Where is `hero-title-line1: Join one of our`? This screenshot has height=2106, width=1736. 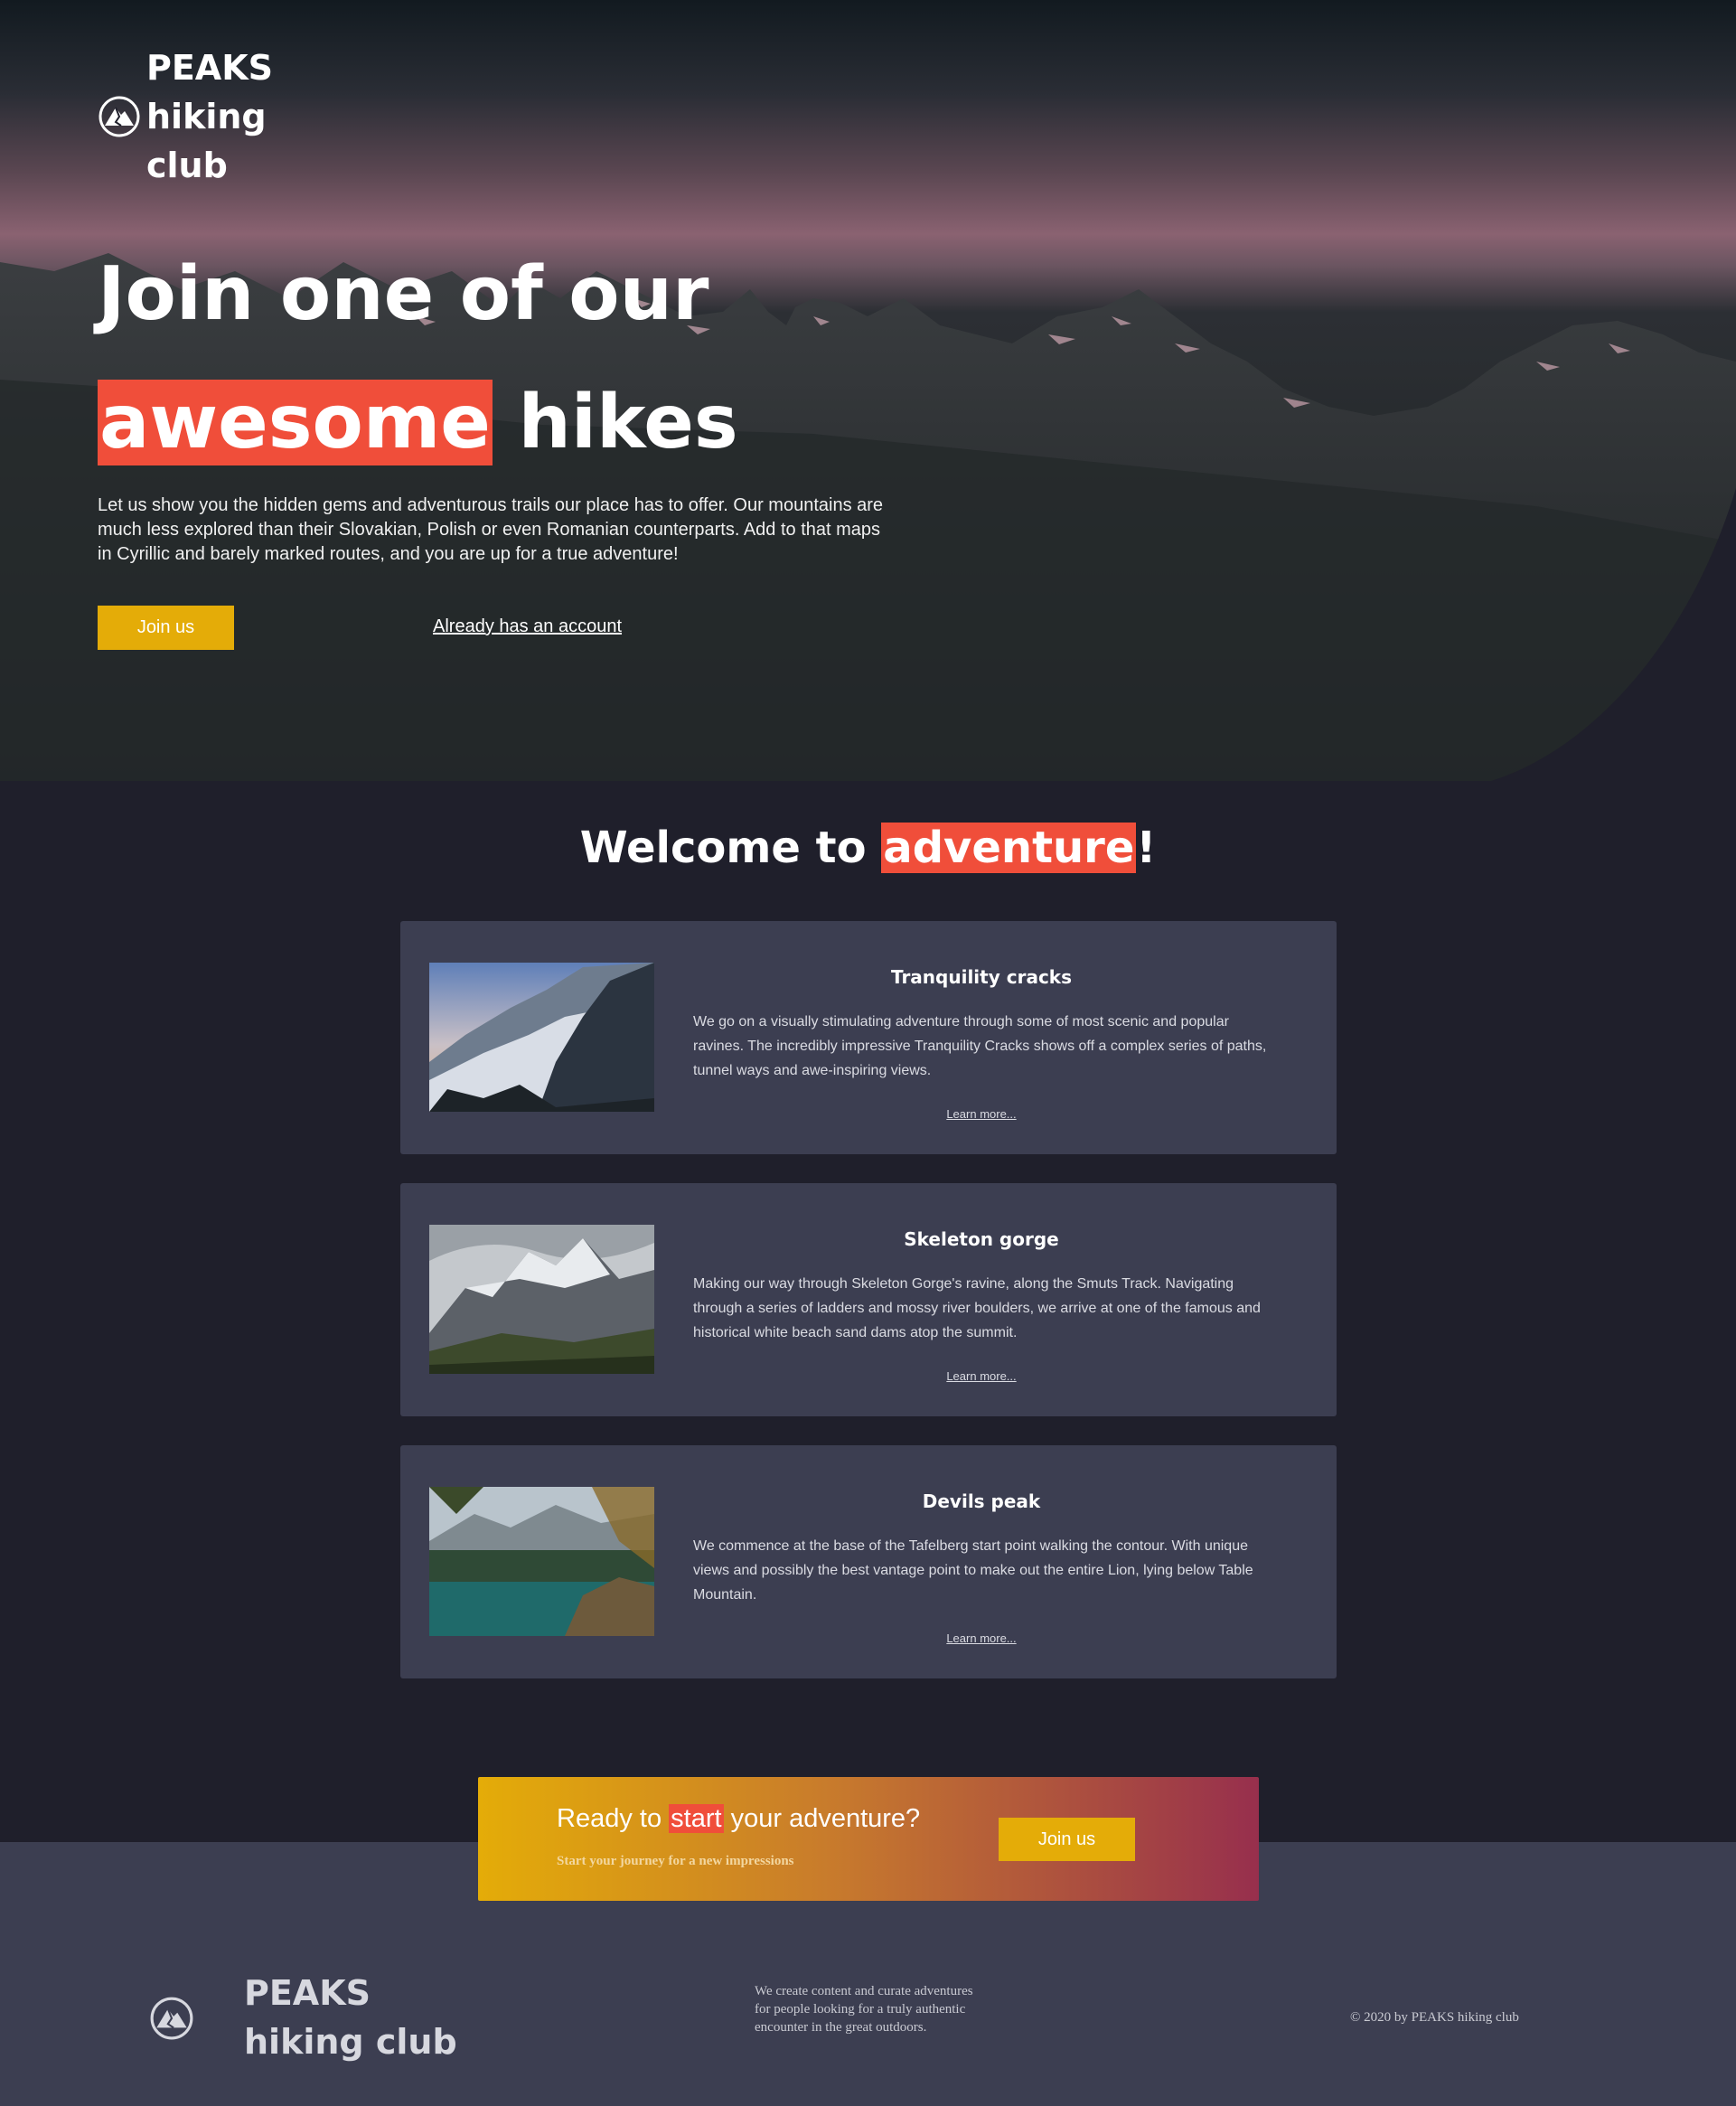
hero-title-line1: Join one of our is located at coordinates (404, 294).